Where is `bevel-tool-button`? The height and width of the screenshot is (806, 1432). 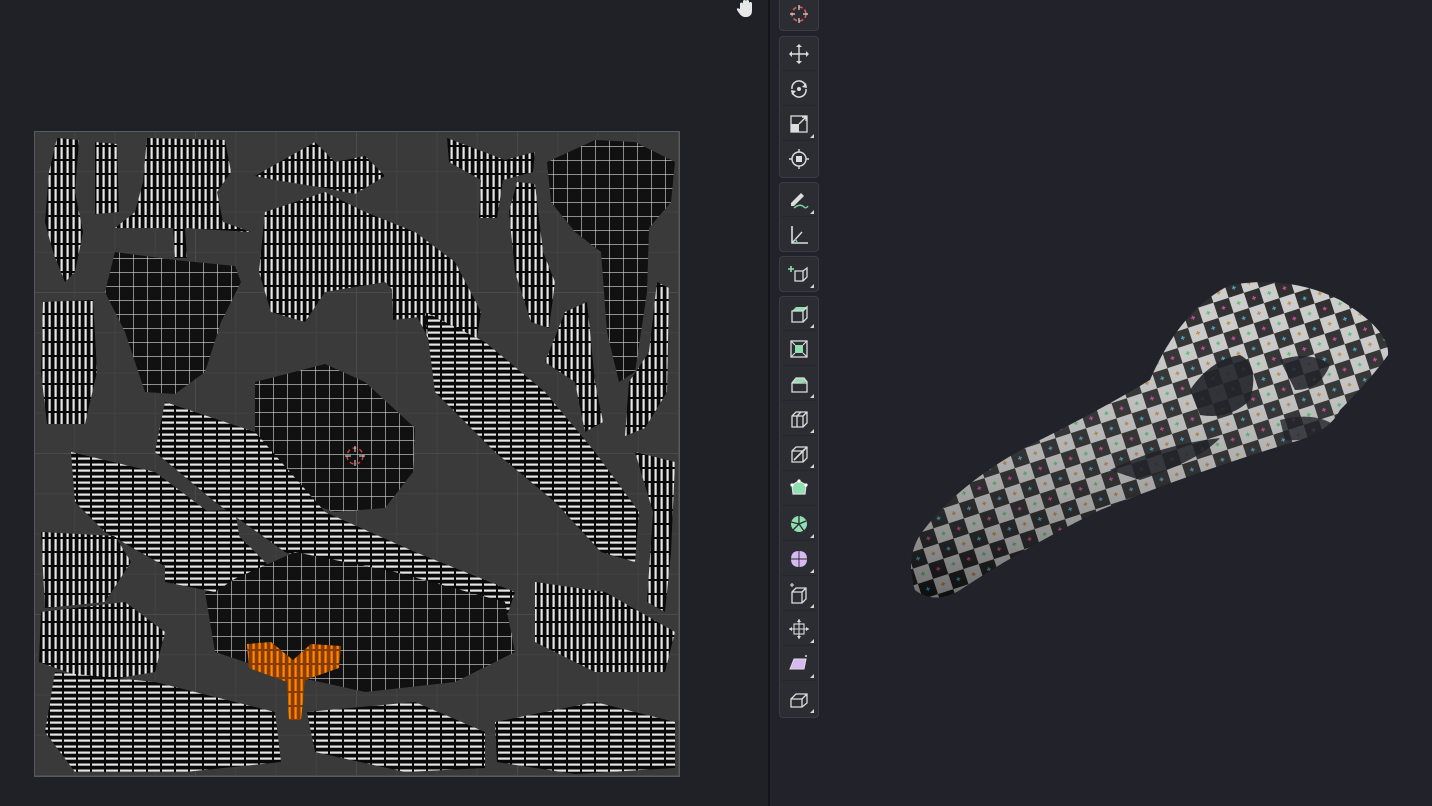
bevel-tool-button is located at coordinates (799, 384).